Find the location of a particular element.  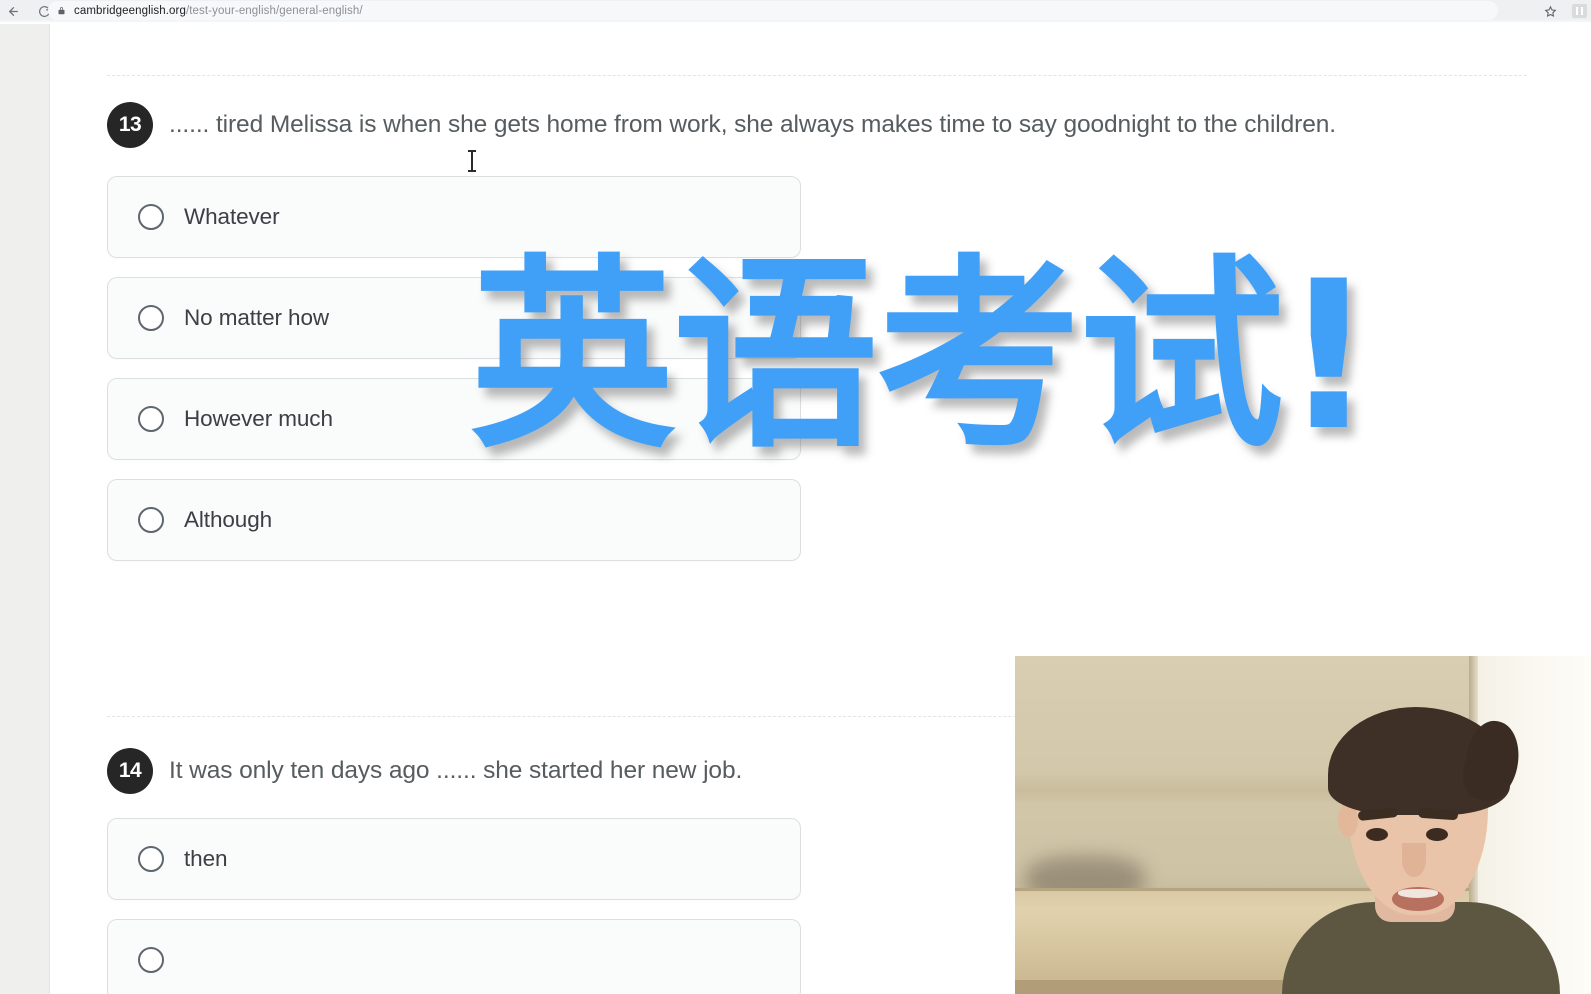

question-divider-top is located at coordinates (817, 75).